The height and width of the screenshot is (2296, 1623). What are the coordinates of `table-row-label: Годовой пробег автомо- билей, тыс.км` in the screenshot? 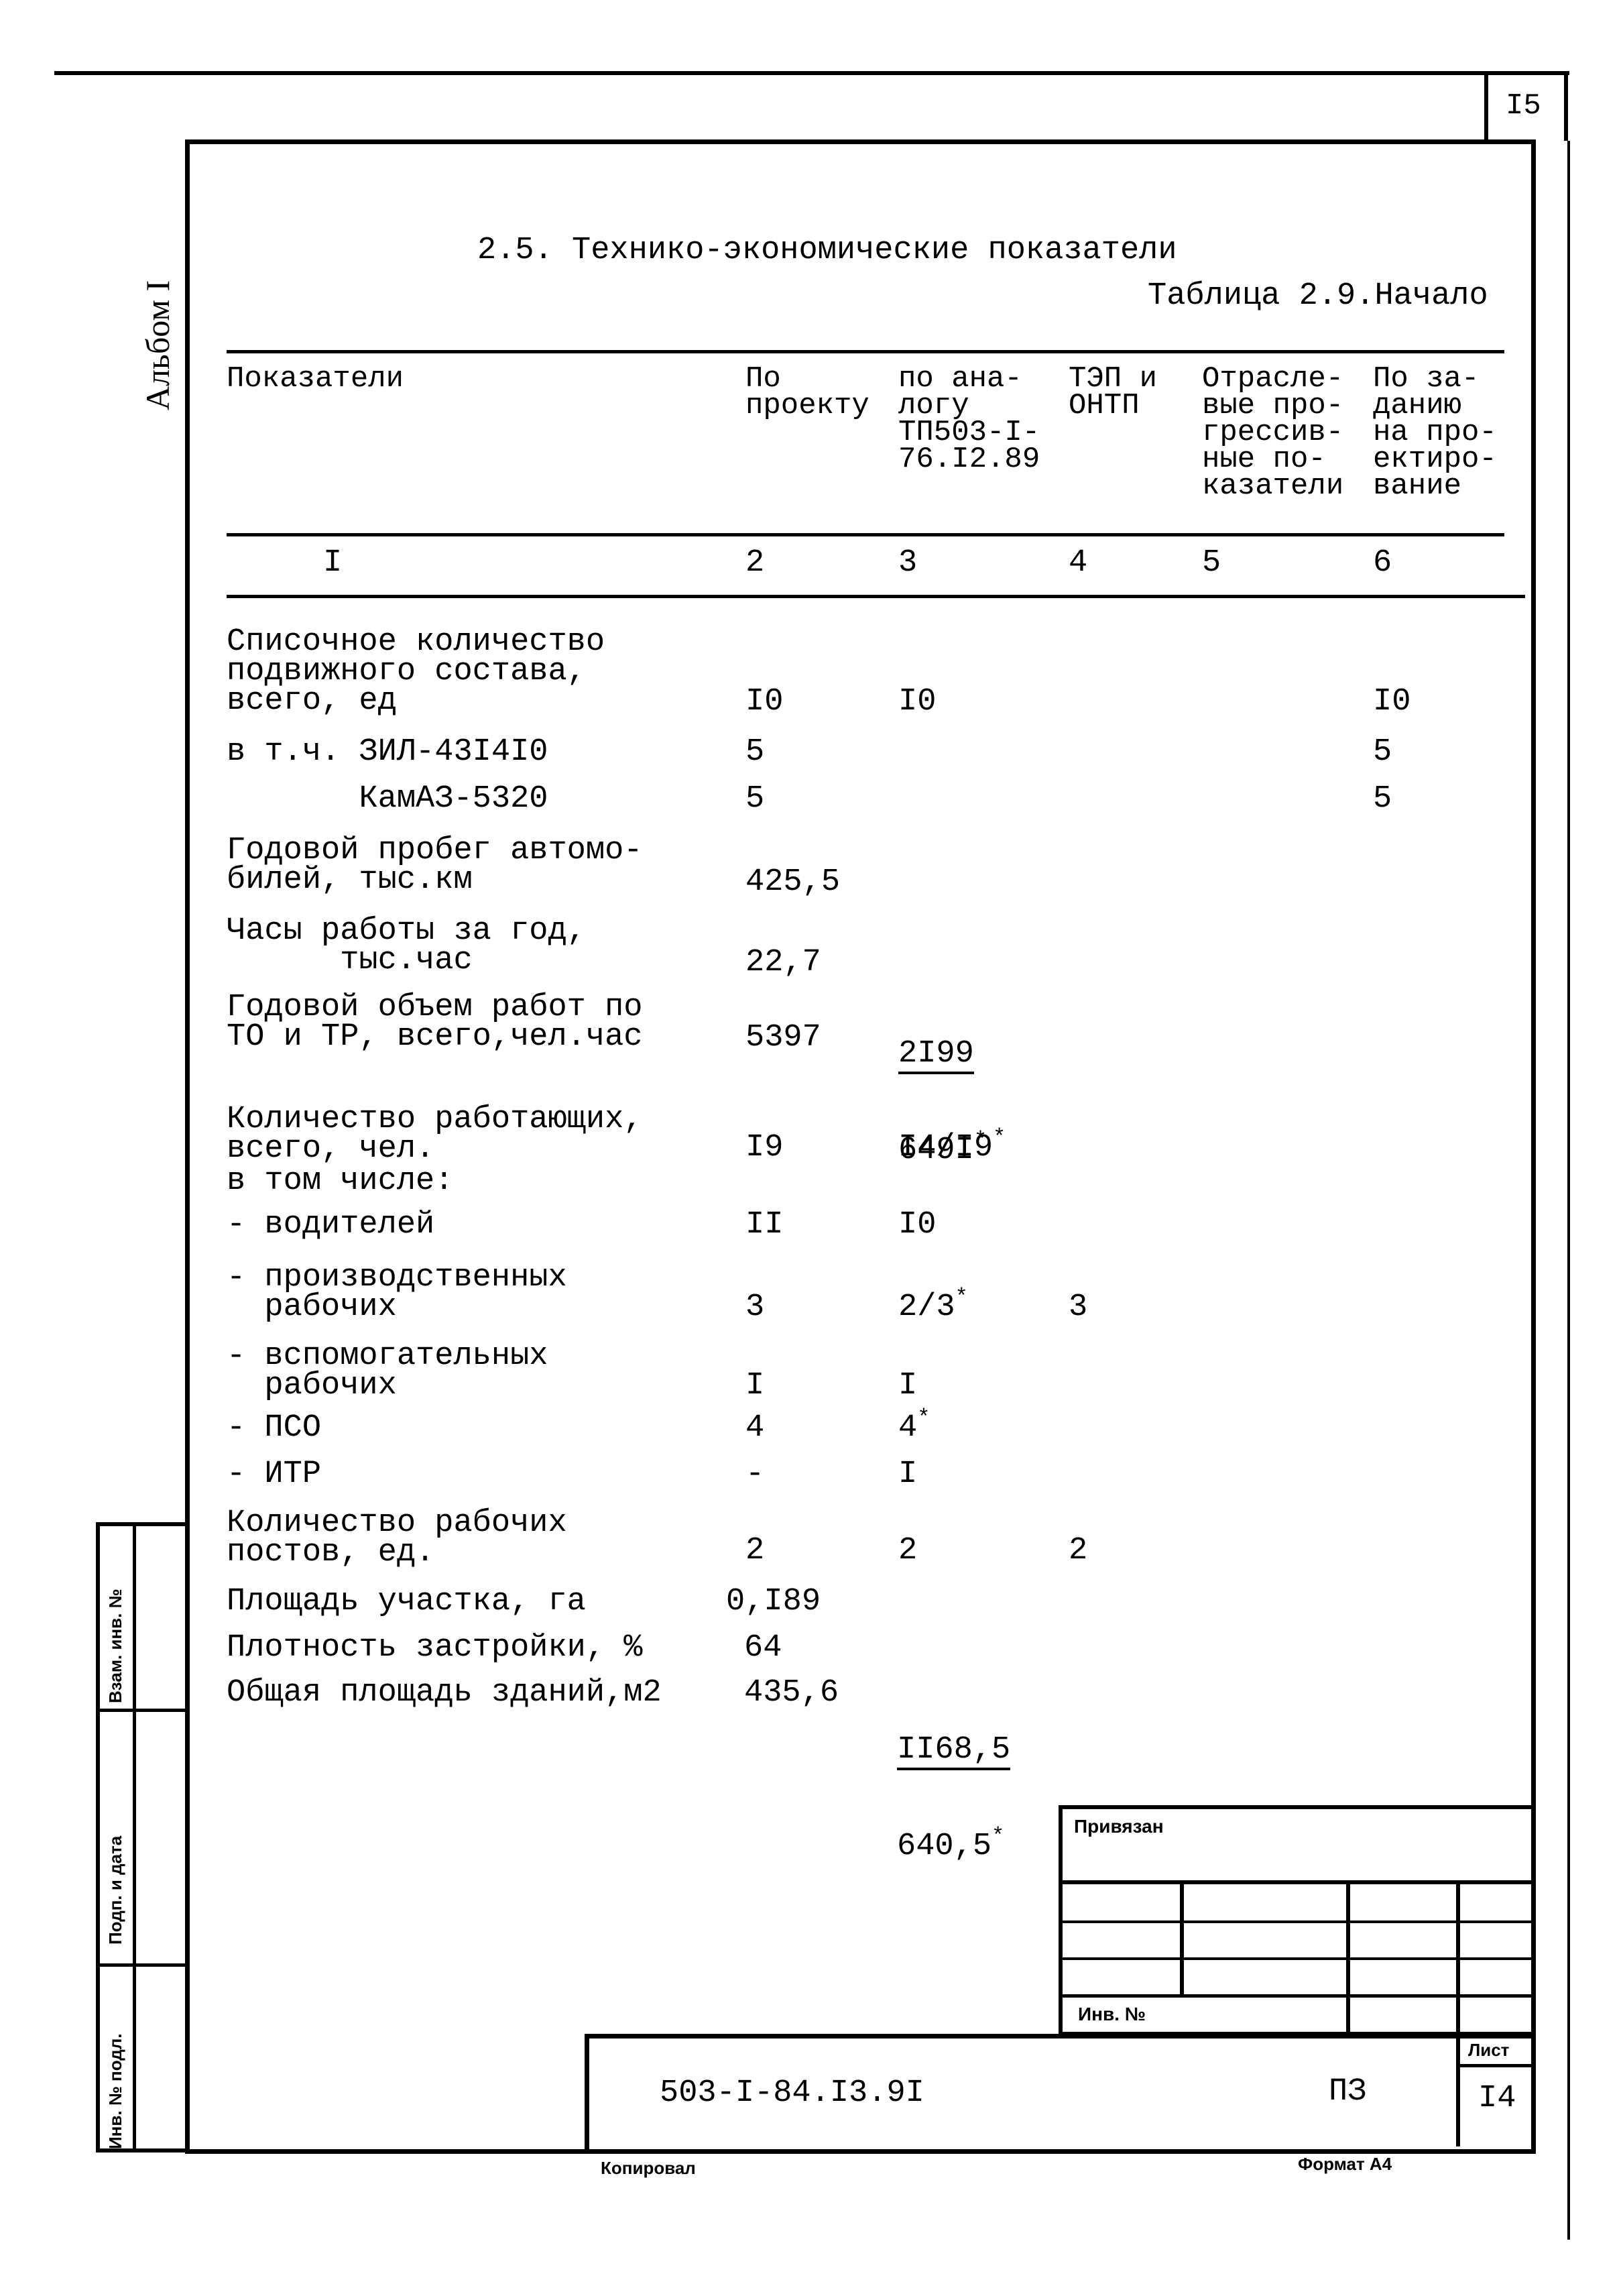 It's located at (435, 865).